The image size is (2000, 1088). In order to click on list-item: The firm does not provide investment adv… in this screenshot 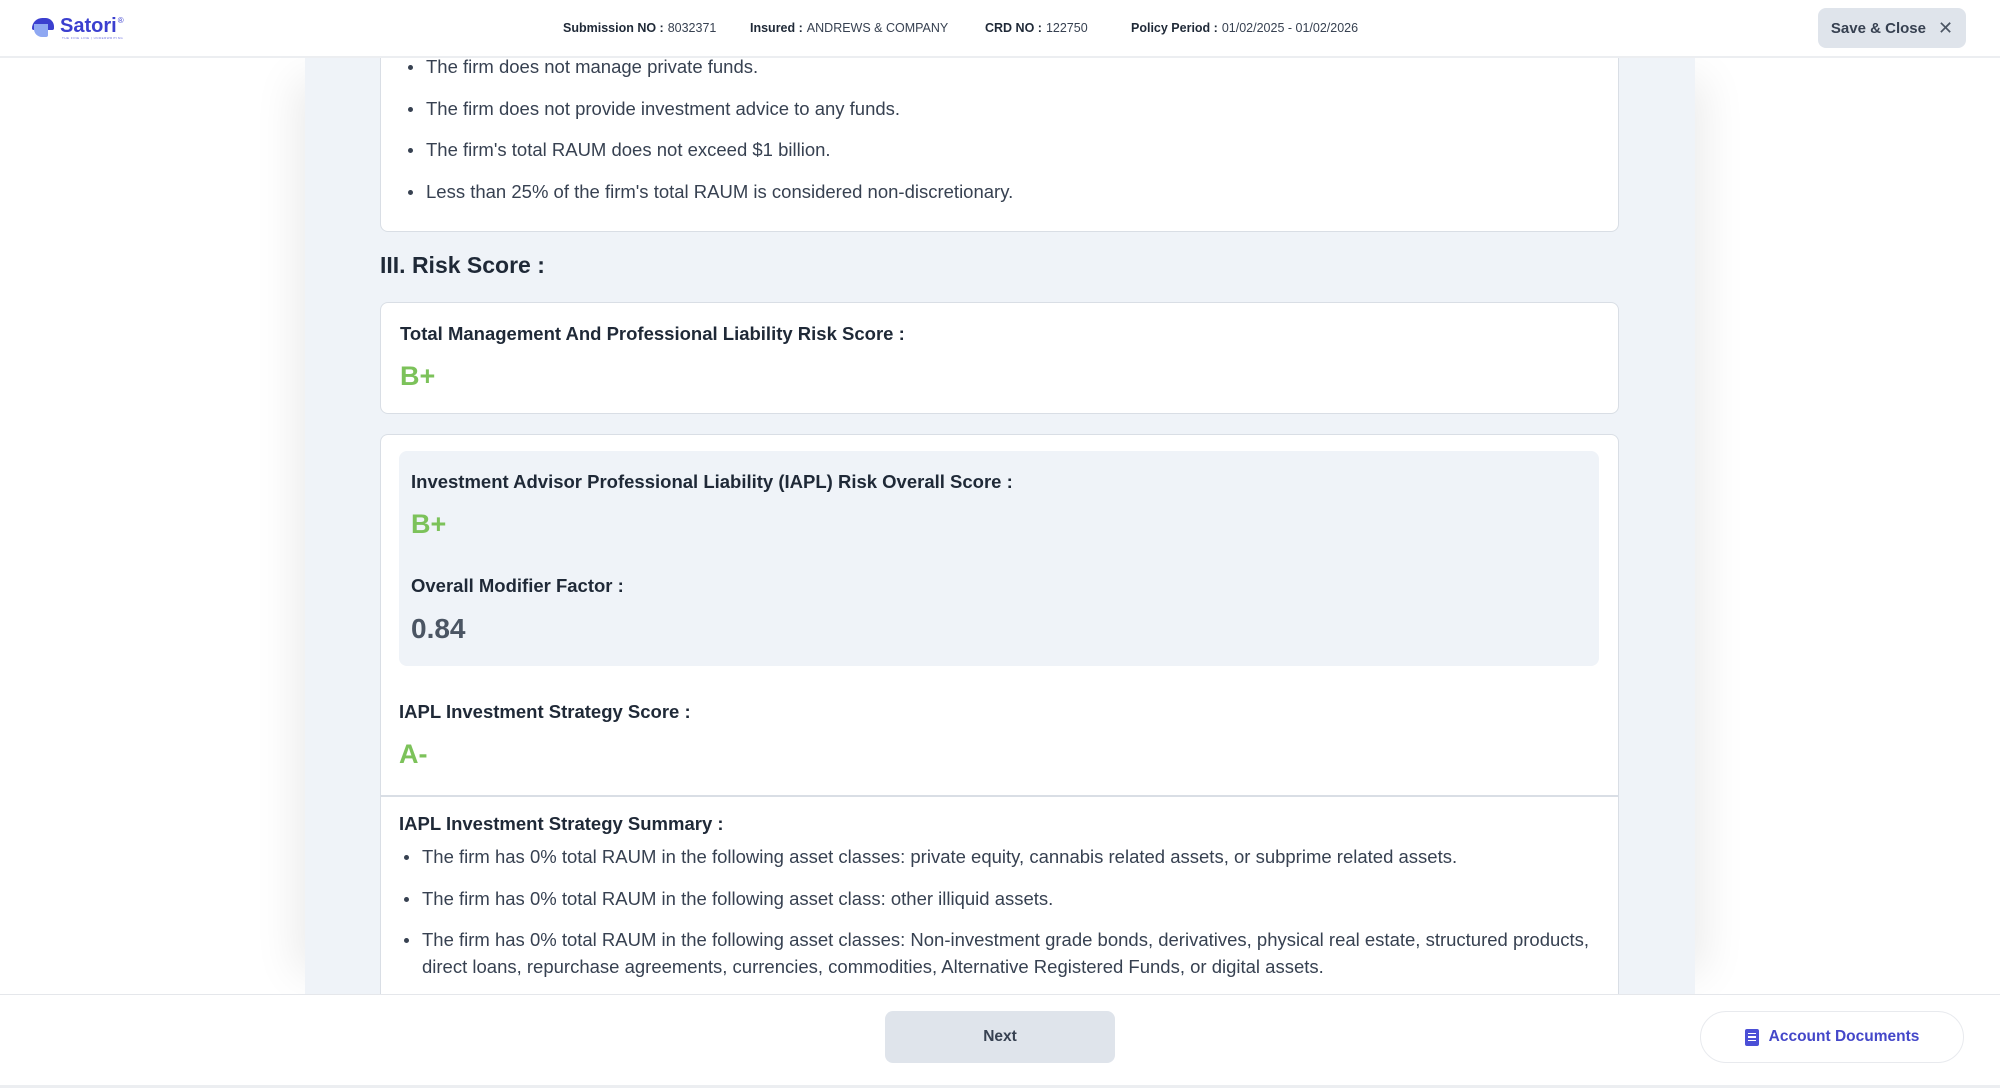, I will do `click(708, 108)`.